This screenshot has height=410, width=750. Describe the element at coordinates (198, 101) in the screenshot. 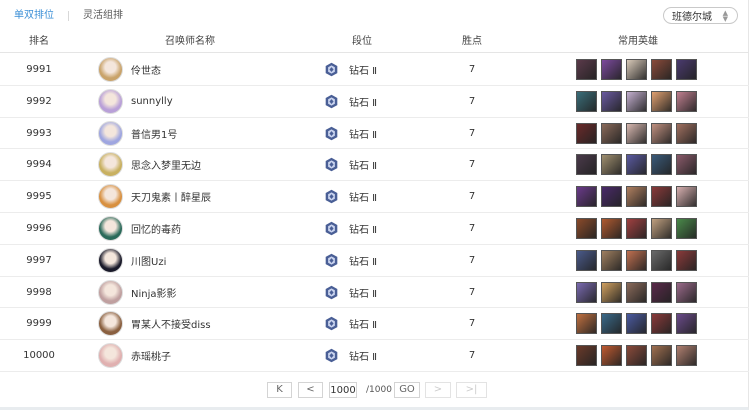

I see `summoner-cell: sunnylly` at that location.